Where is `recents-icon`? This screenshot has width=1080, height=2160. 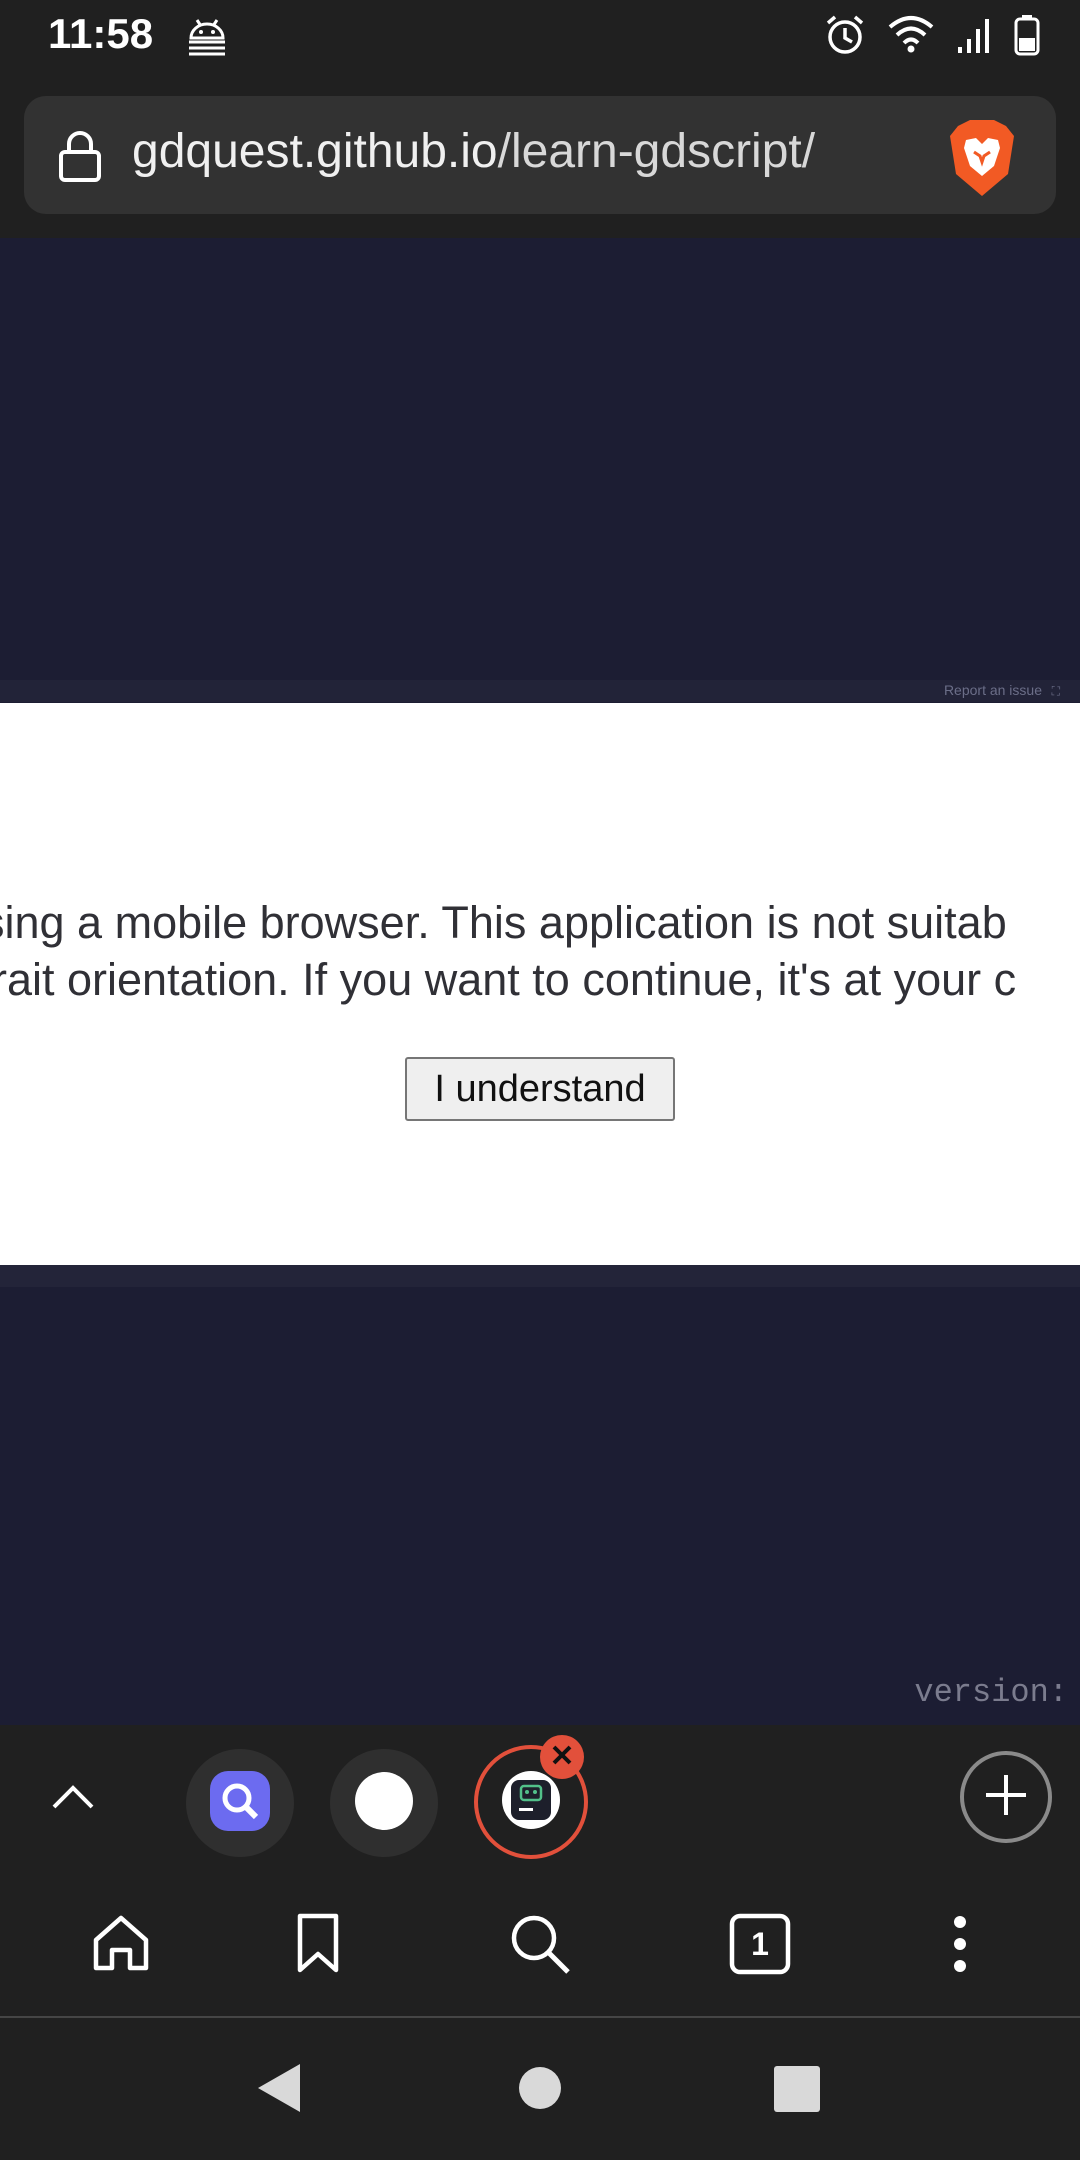 recents-icon is located at coordinates (797, 2091).